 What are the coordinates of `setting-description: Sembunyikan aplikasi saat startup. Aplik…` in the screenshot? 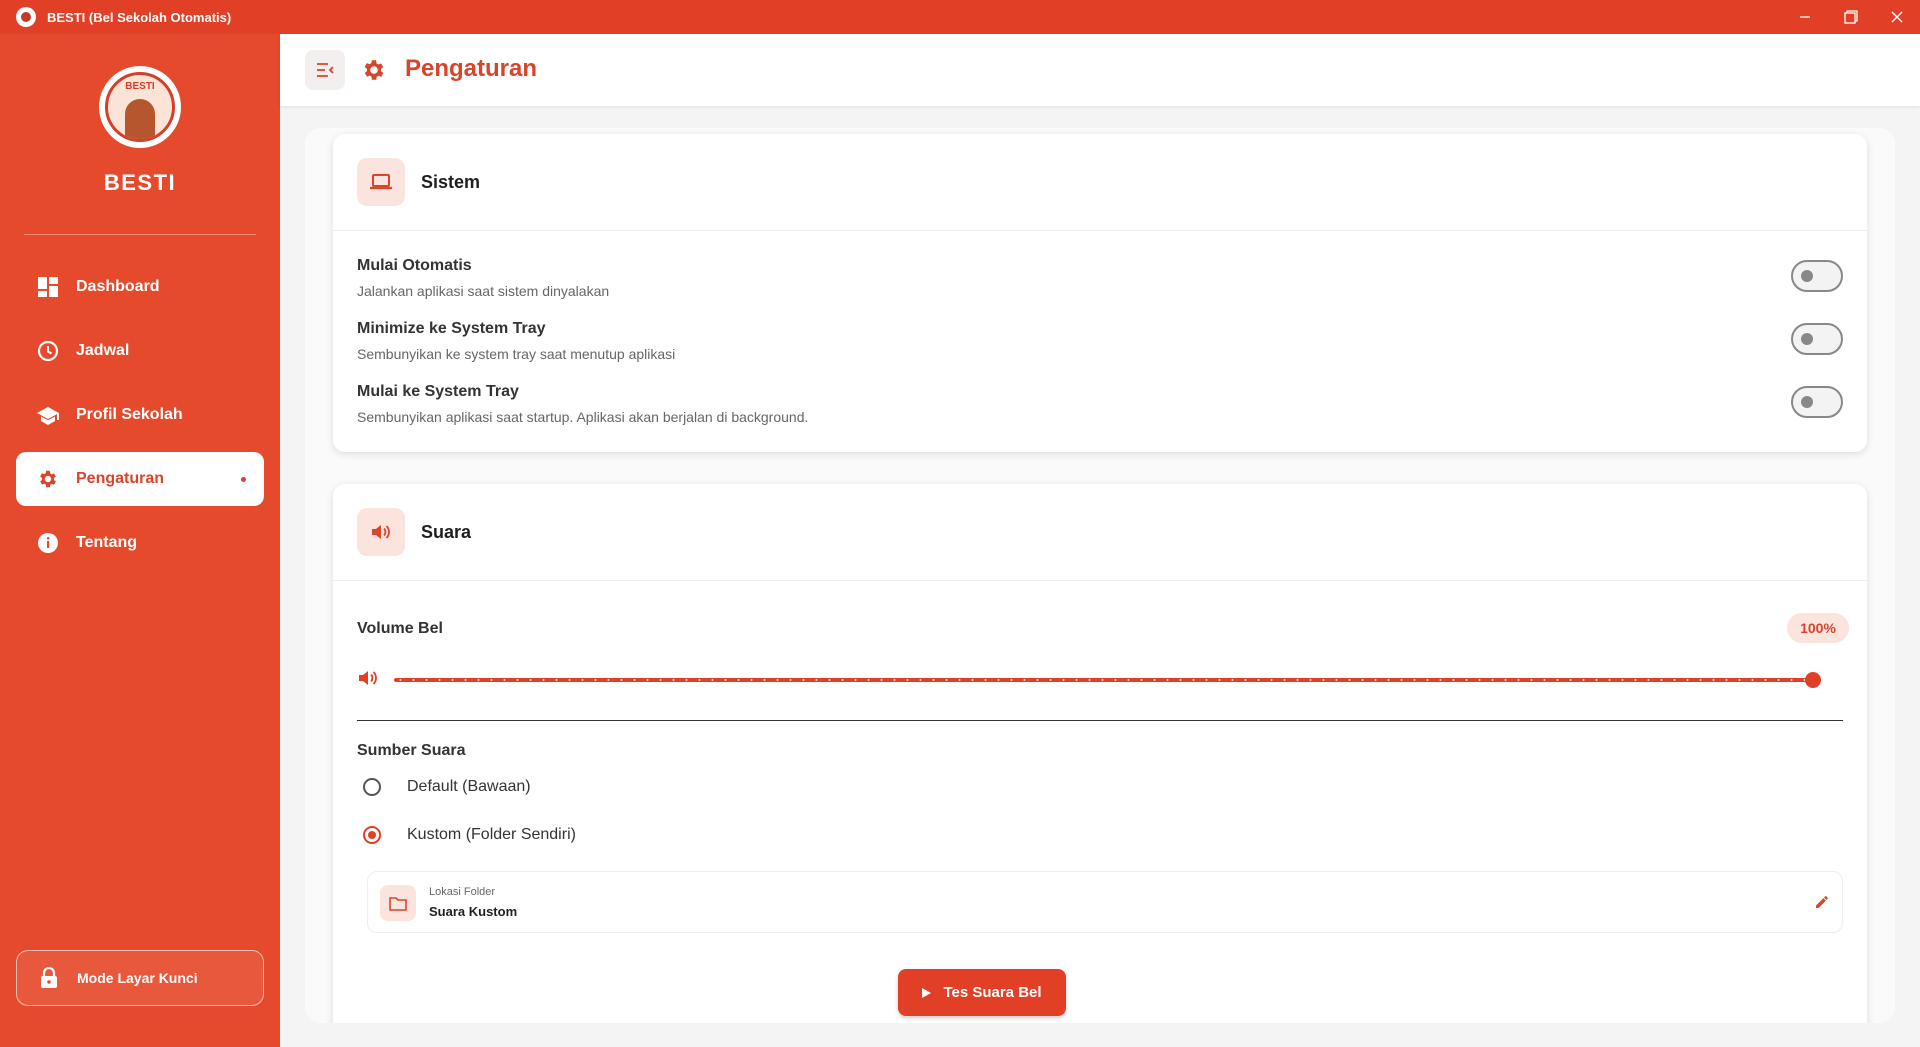 It's located at (583, 417).